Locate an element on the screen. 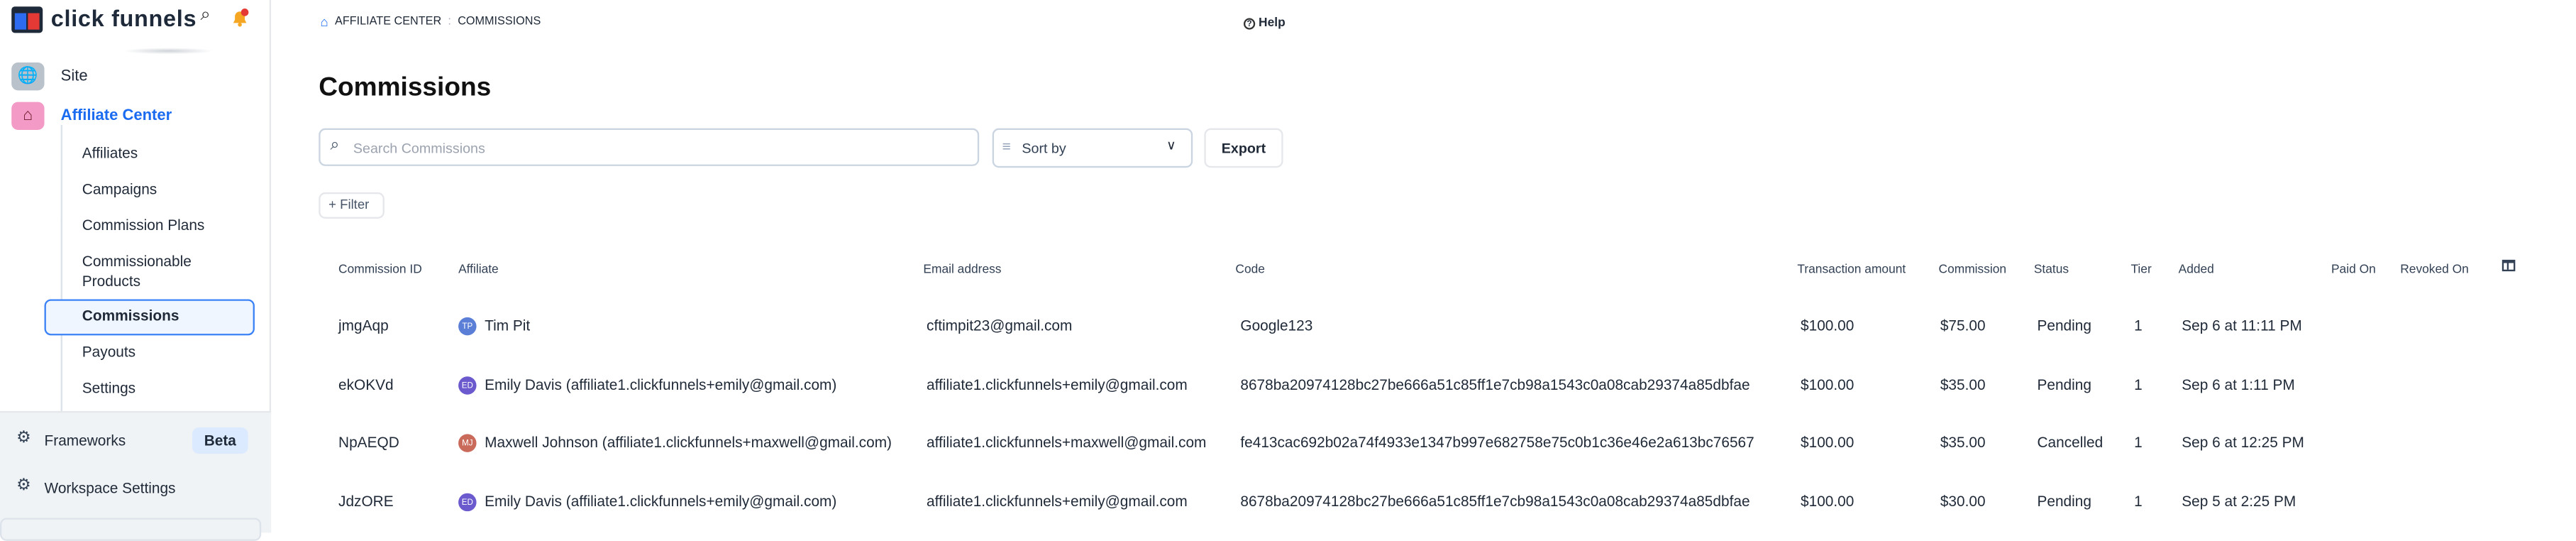 This screenshot has width=2576, height=541. sidebar-item-commission-plans: Commission Plans is located at coordinates (143, 226).